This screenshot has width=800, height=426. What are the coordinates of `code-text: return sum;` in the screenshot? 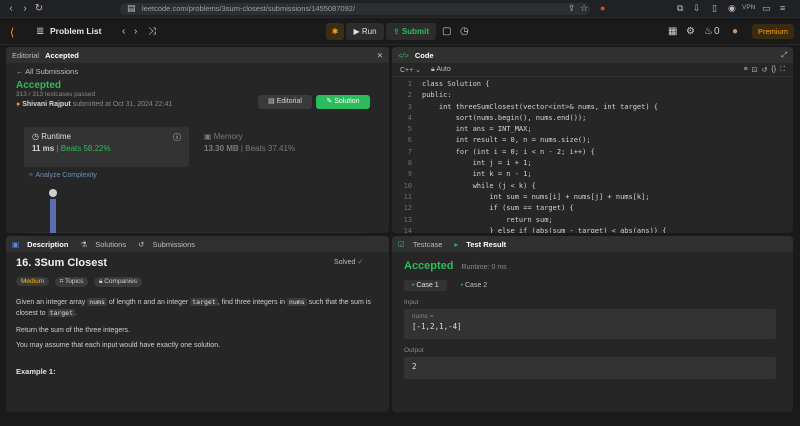 It's located at (487, 219).